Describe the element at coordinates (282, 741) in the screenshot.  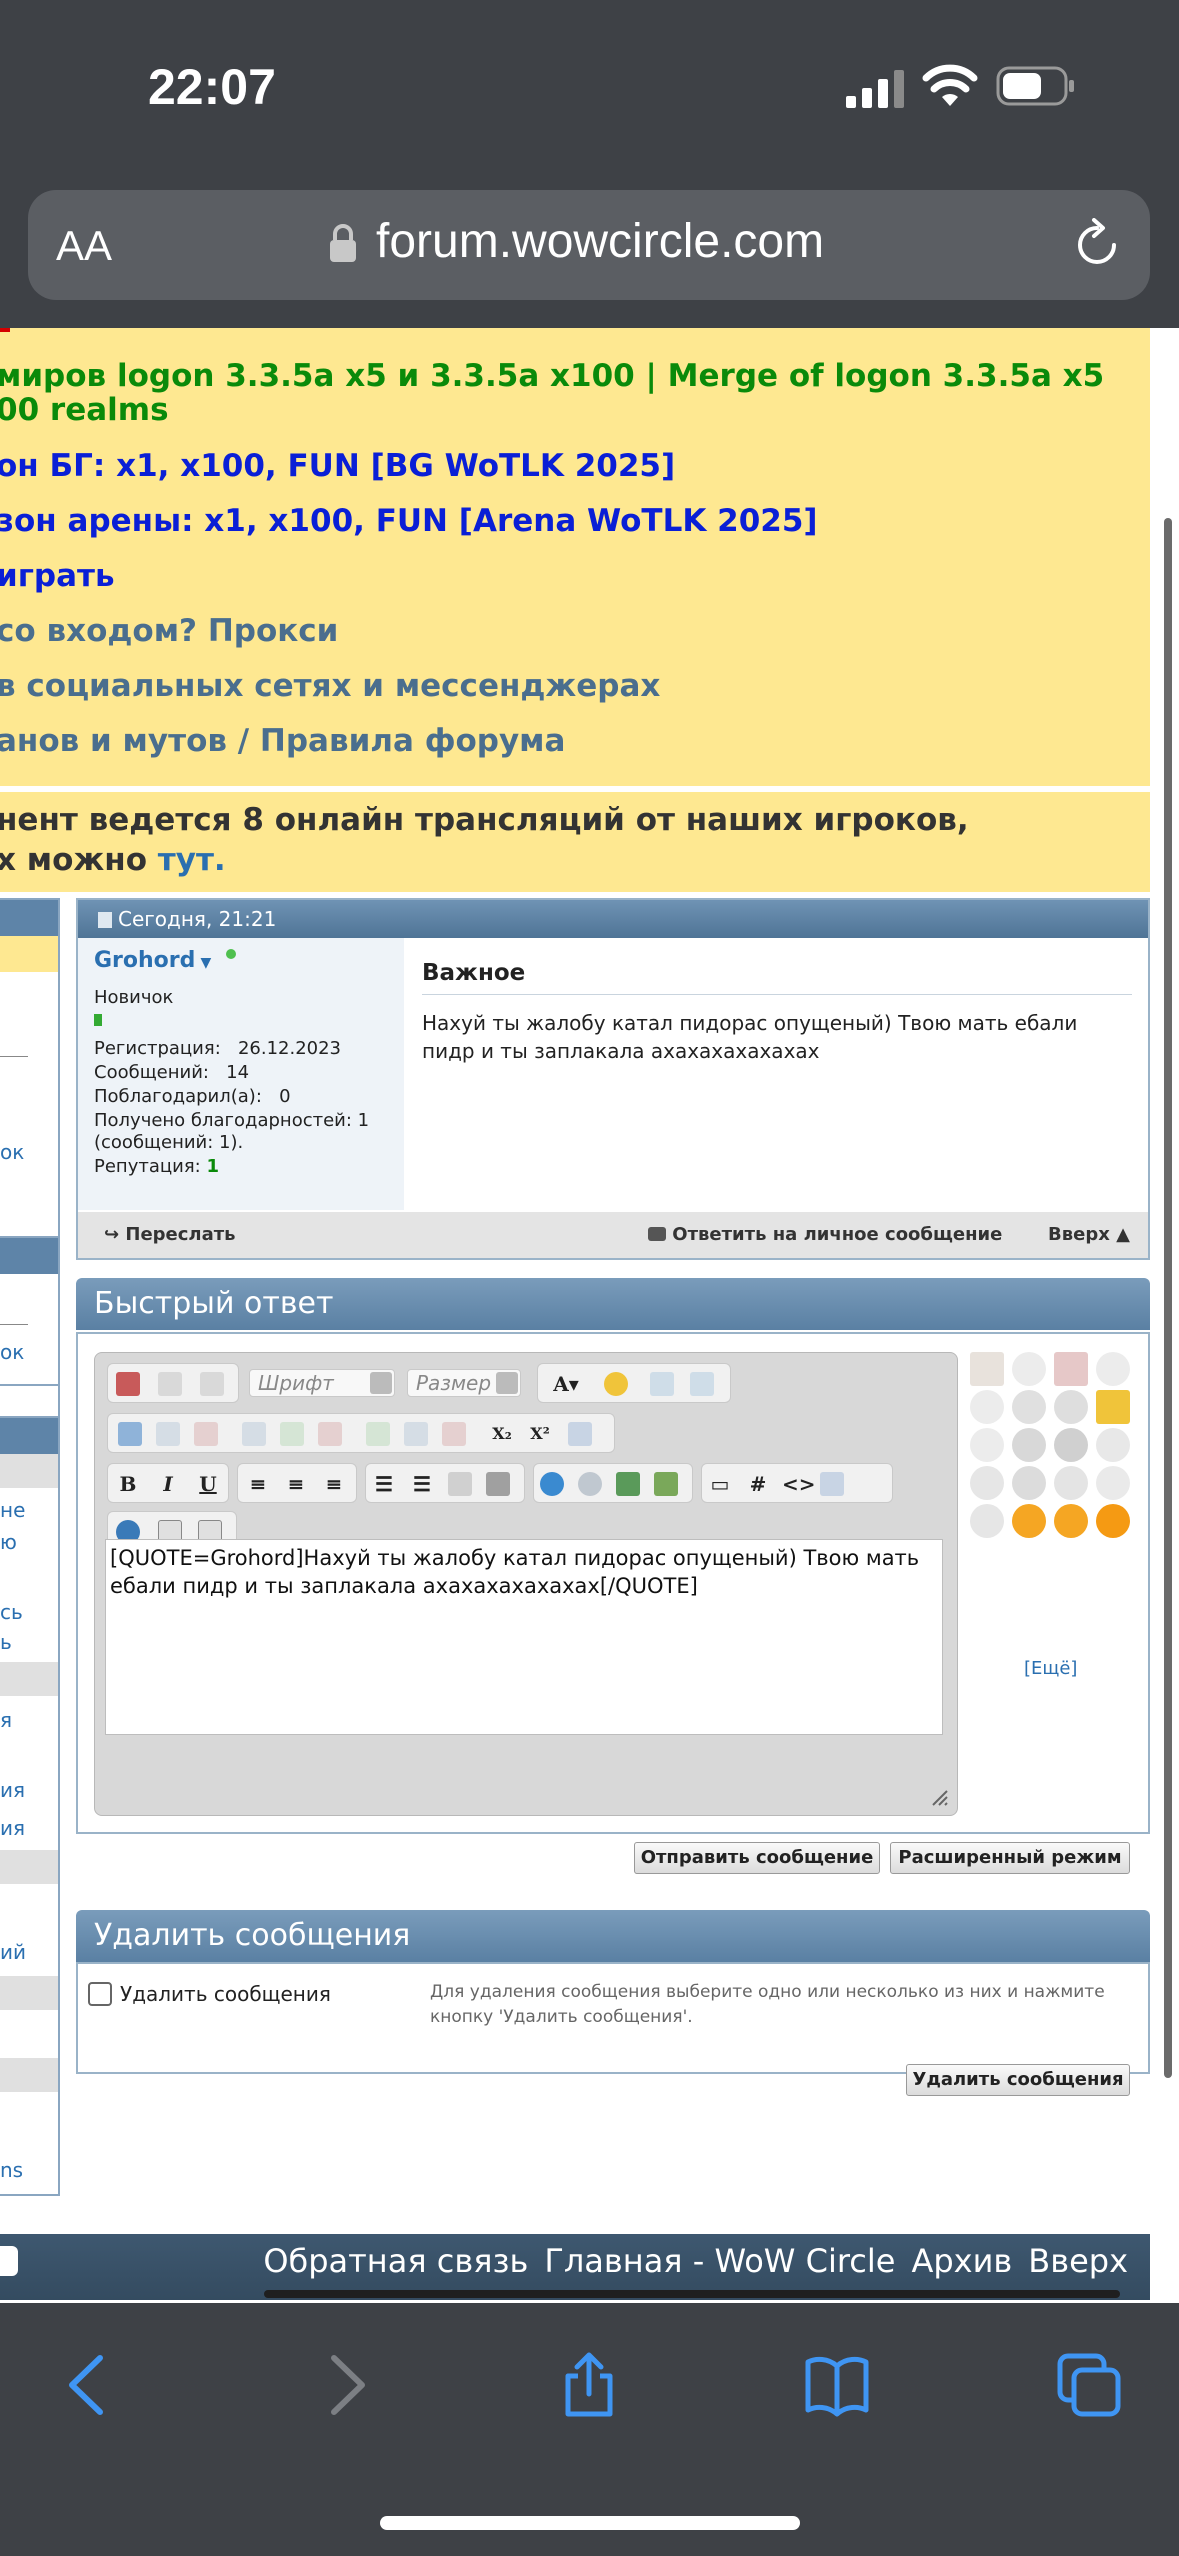
I see `announcement-link: анов и мутов / Правила форума` at that location.